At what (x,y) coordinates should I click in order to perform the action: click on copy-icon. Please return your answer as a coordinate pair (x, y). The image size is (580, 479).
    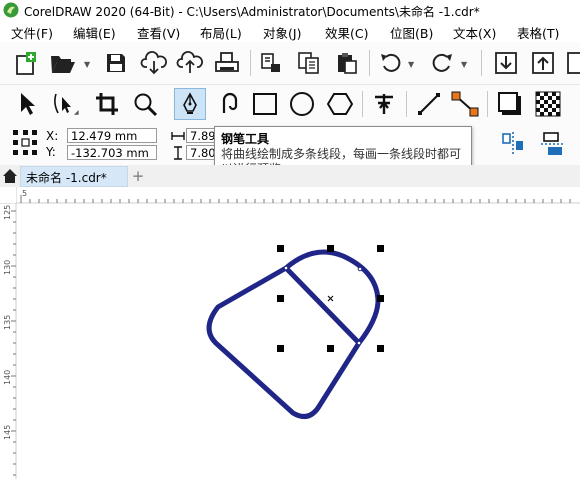
    Looking at the image, I should click on (309, 63).